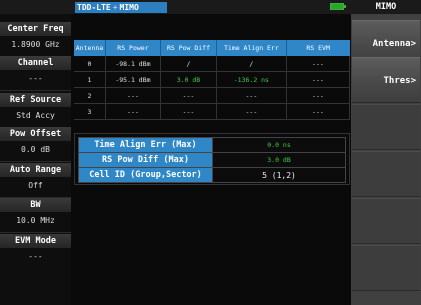  What do you see at coordinates (129, 7) in the screenshot?
I see `mode-label: MIMO` at bounding box center [129, 7].